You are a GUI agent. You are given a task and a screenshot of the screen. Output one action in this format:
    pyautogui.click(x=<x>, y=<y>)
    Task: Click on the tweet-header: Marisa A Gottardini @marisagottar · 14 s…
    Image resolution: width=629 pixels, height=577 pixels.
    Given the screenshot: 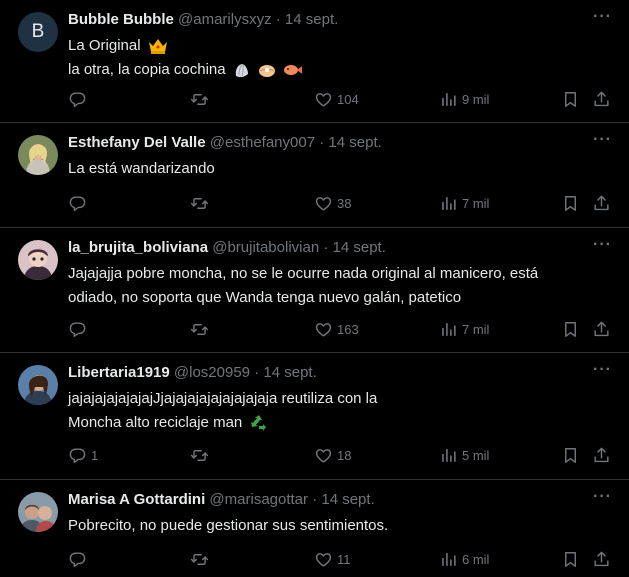 What is the action you would take?
    pyautogui.click(x=221, y=500)
    